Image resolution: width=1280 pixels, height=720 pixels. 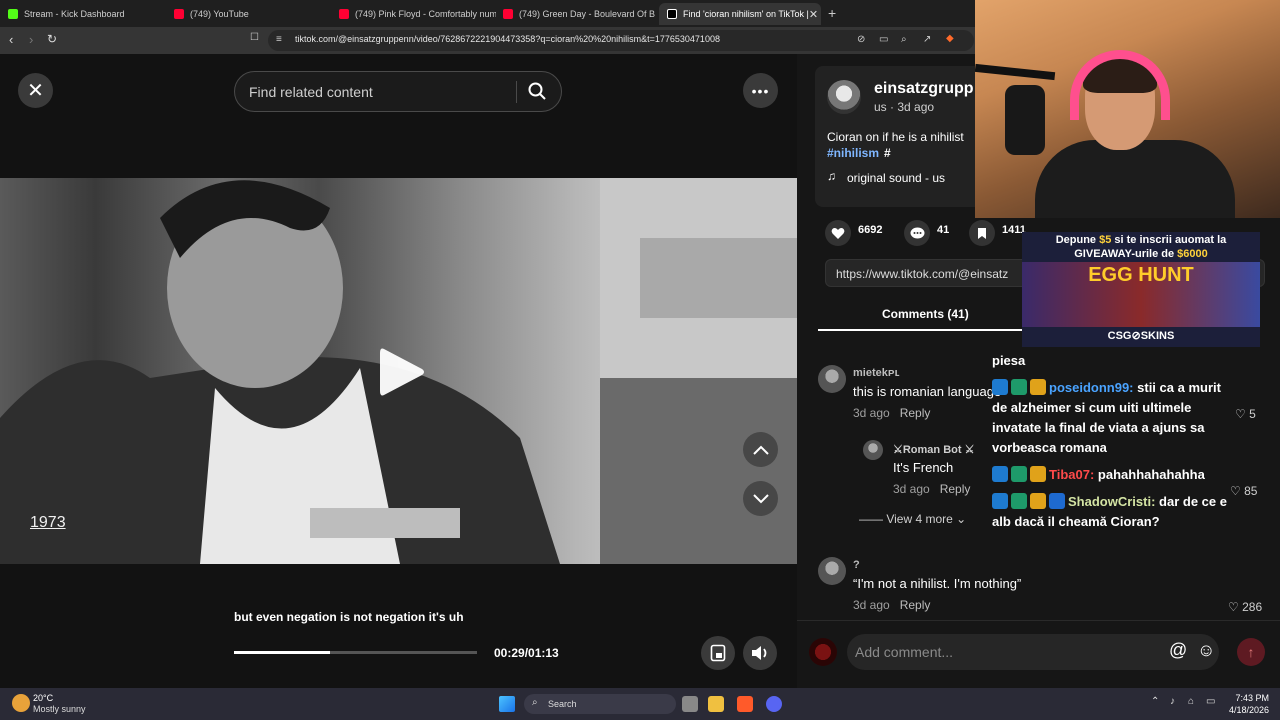 I want to click on more-icon: •••, so click(x=760, y=90).